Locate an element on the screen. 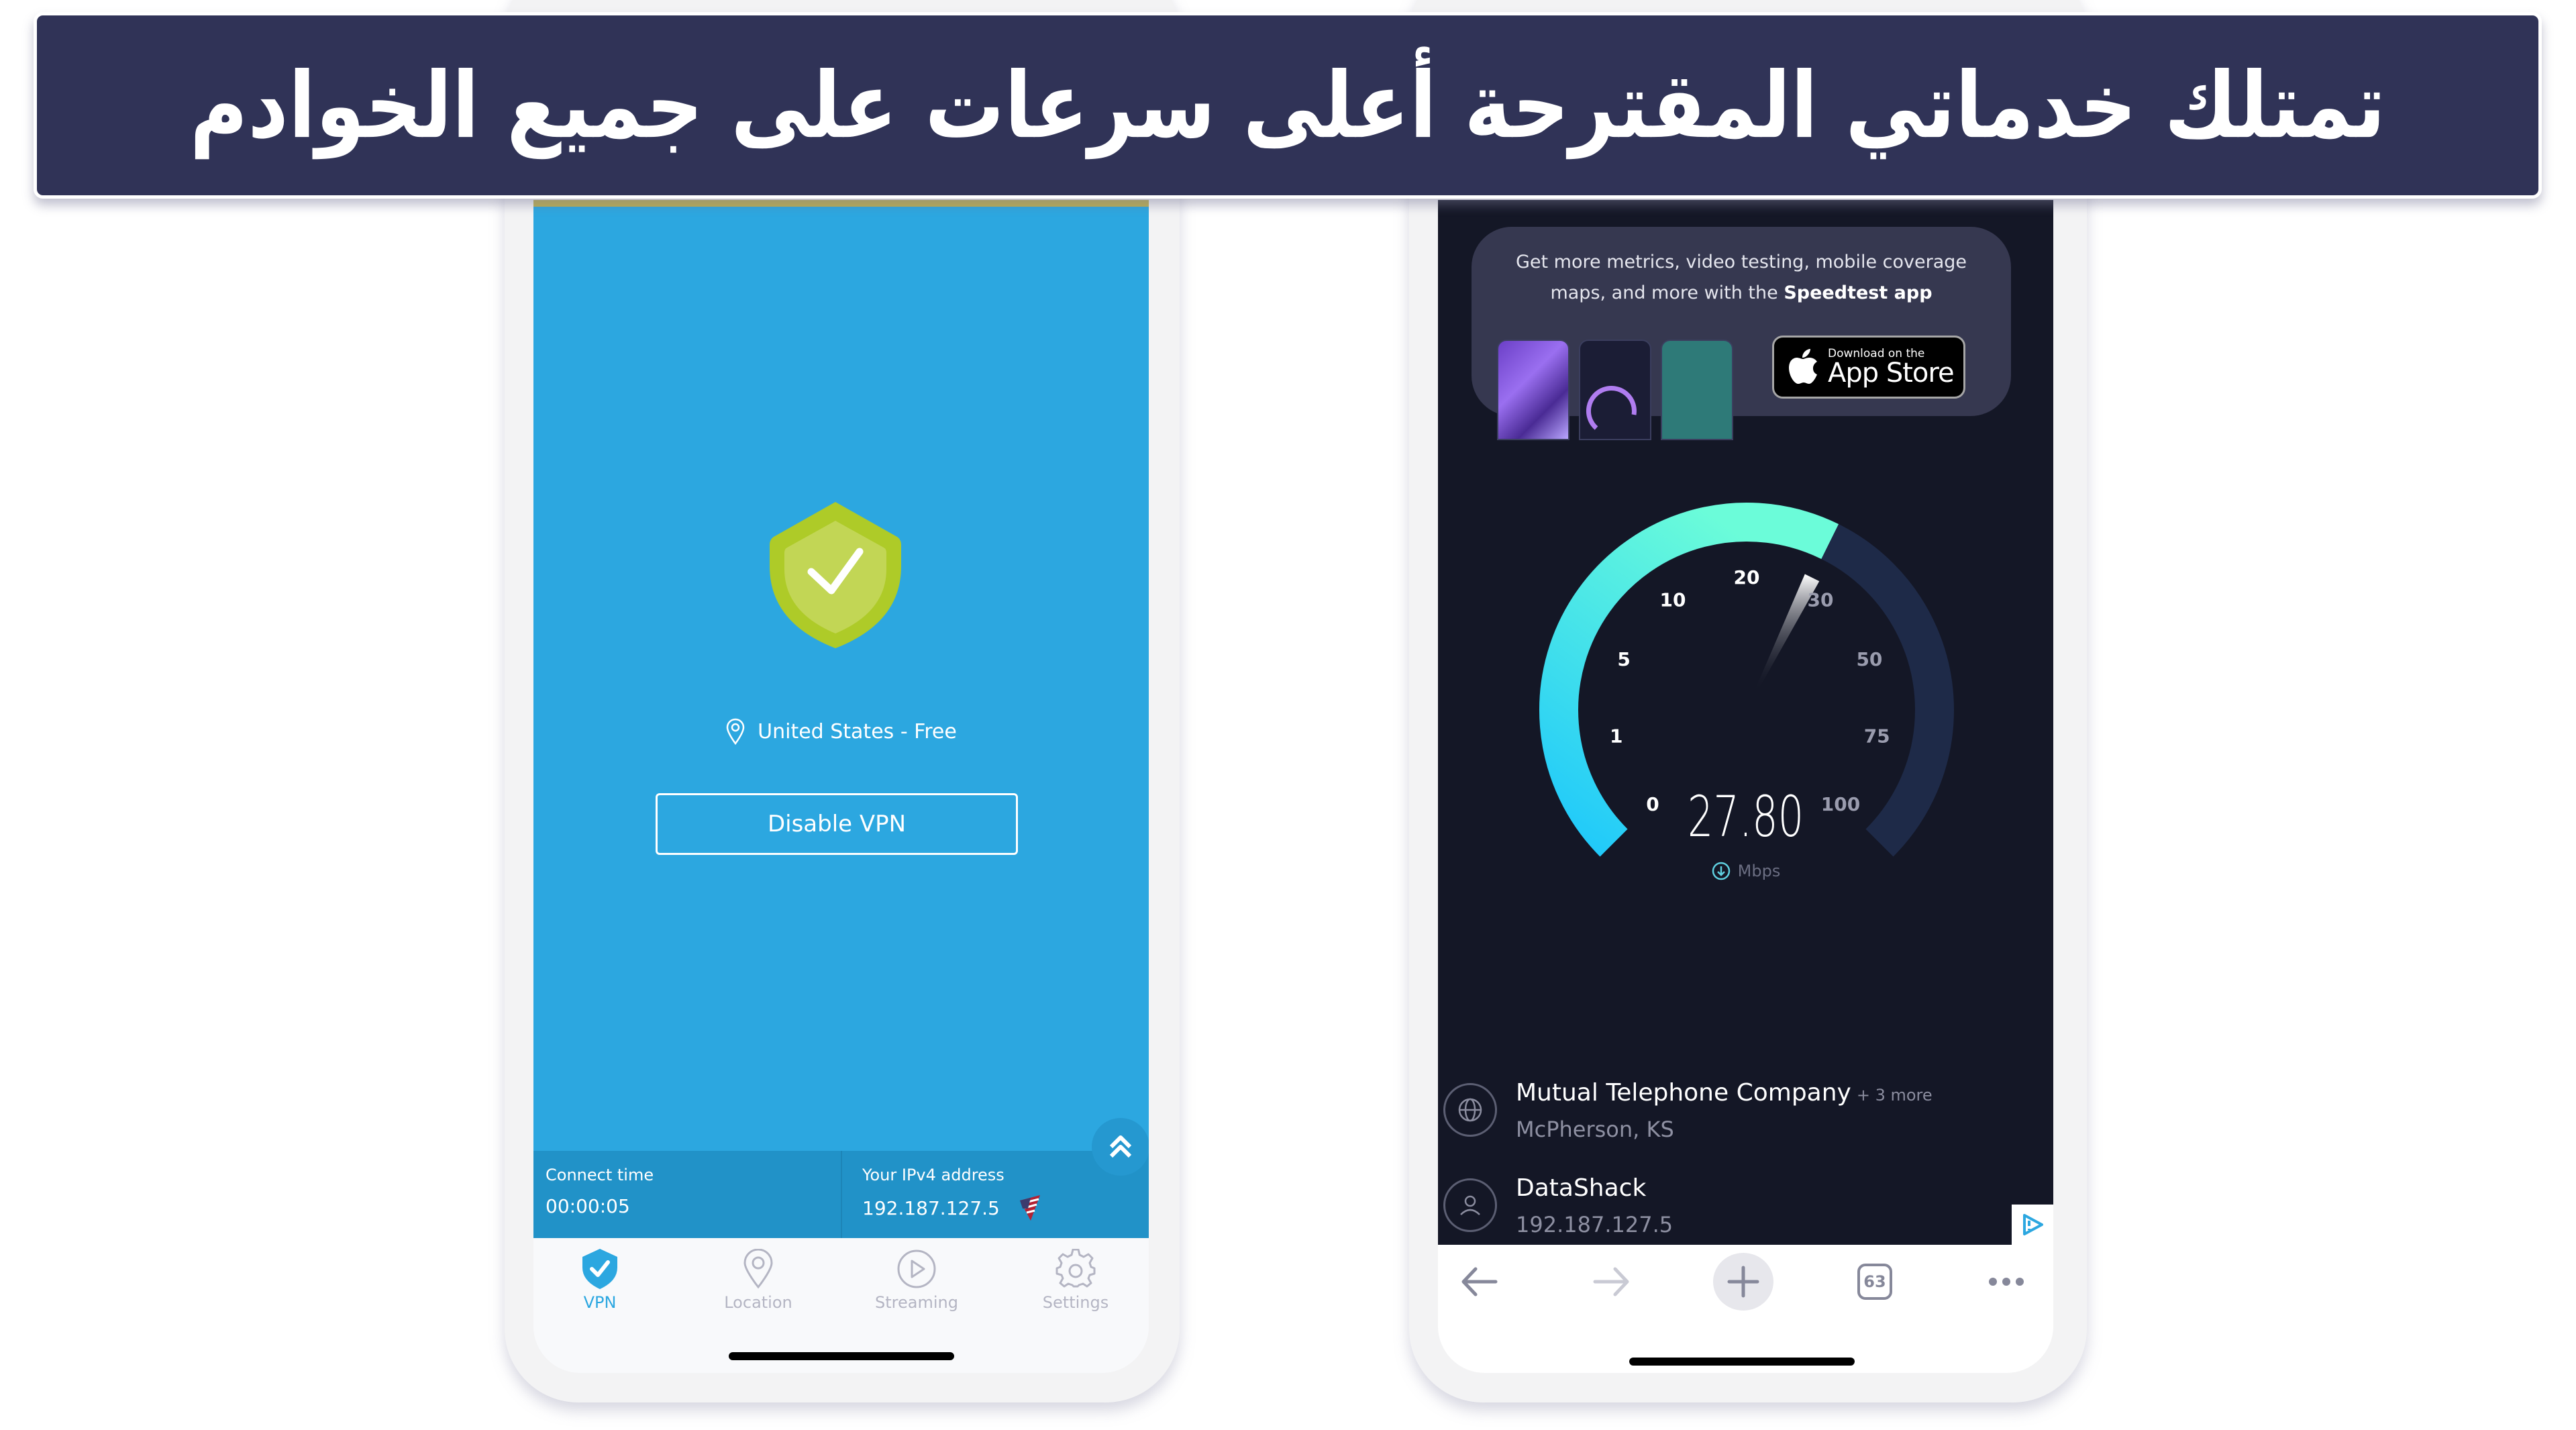 This screenshot has height=1430, width=2576. promo-line-2: maps, and more with the is located at coordinates (1667, 293).